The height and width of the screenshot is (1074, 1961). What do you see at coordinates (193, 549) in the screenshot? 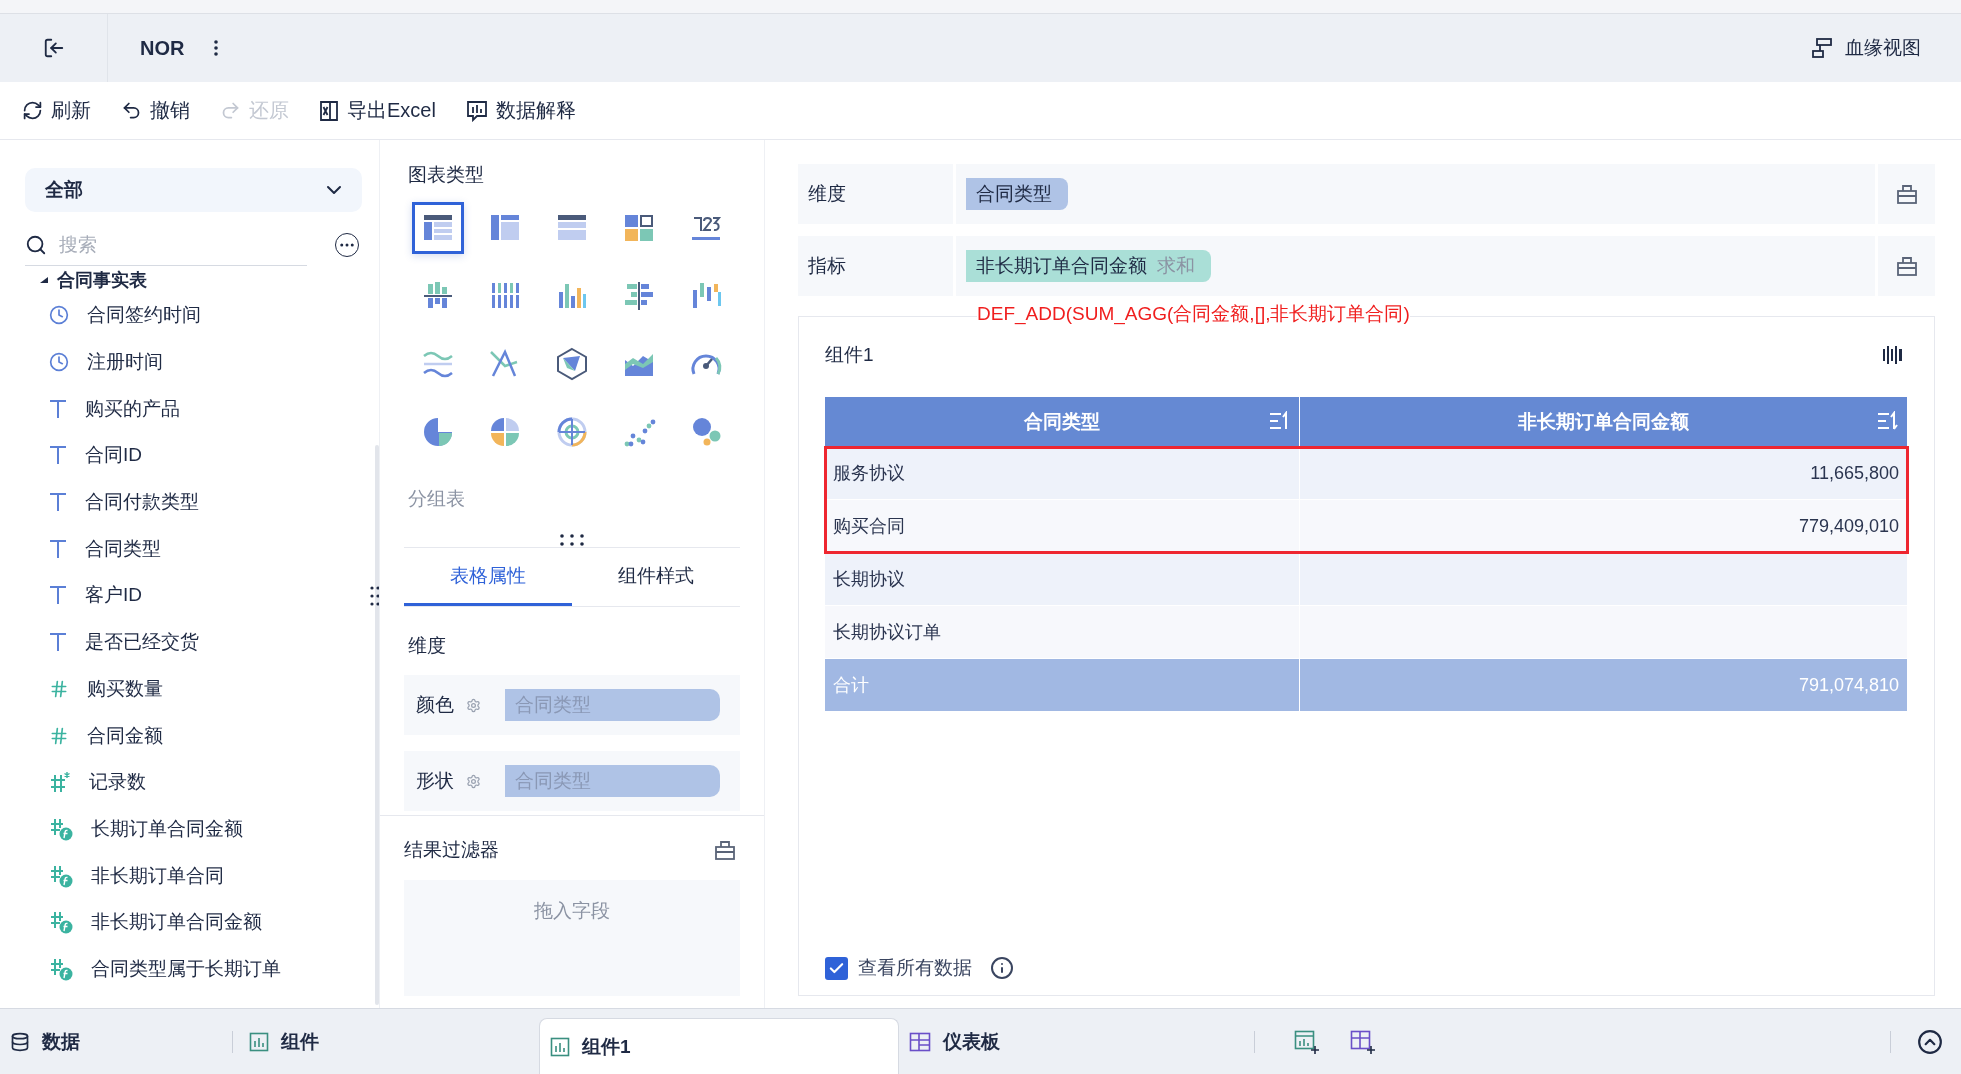
I see `field-item: 合同类型` at bounding box center [193, 549].